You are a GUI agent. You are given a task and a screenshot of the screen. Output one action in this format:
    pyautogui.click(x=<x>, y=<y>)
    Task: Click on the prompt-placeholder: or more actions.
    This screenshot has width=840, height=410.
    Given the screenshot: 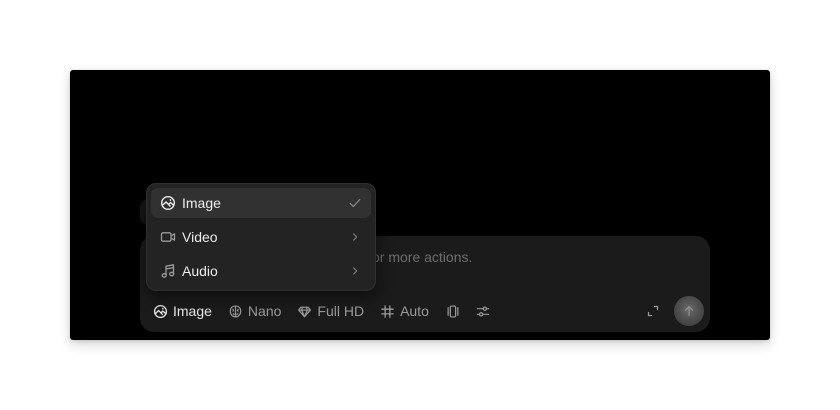 What is the action you would take?
    pyautogui.click(x=422, y=257)
    